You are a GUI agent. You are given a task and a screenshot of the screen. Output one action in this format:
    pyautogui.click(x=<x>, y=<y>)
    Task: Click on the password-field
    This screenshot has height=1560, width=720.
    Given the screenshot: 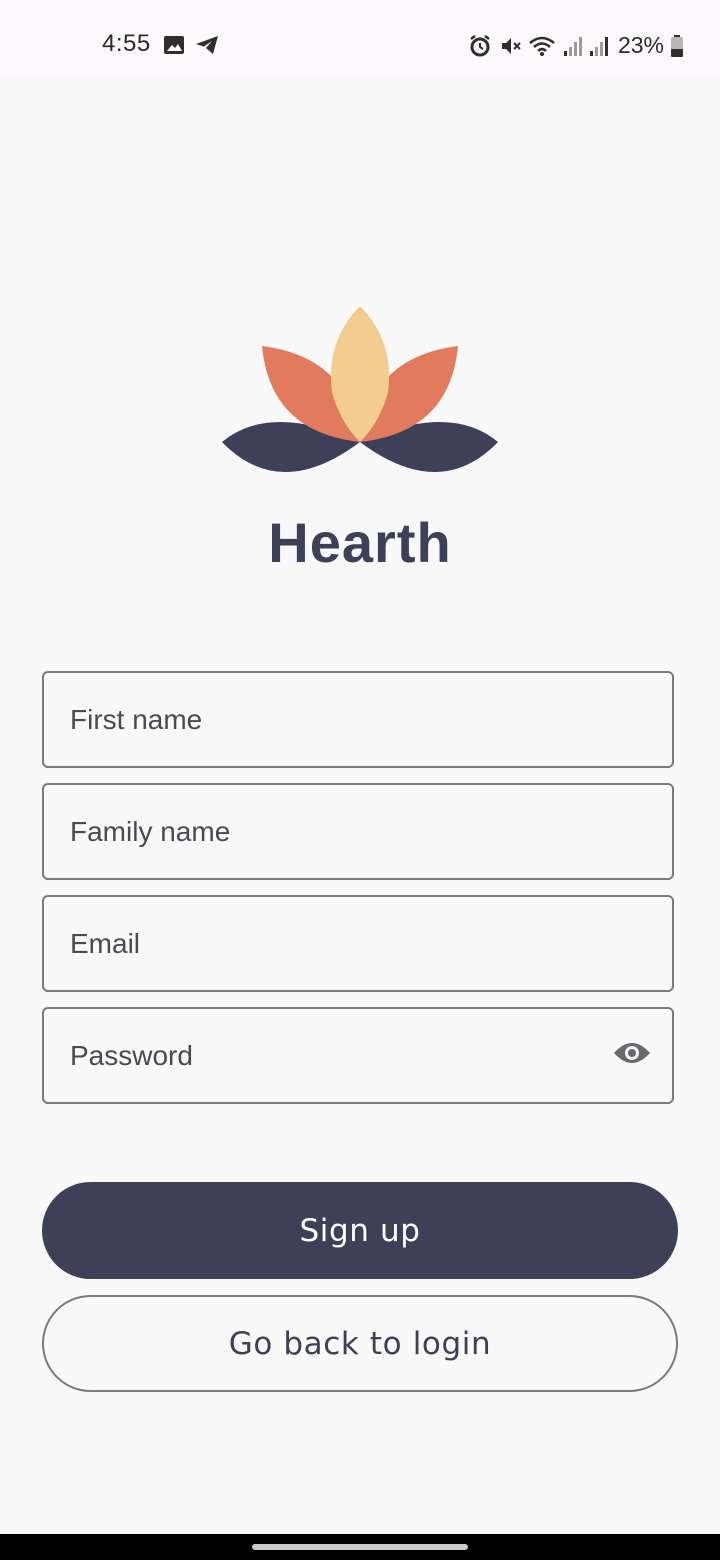 What is the action you would take?
    pyautogui.click(x=358, y=1055)
    